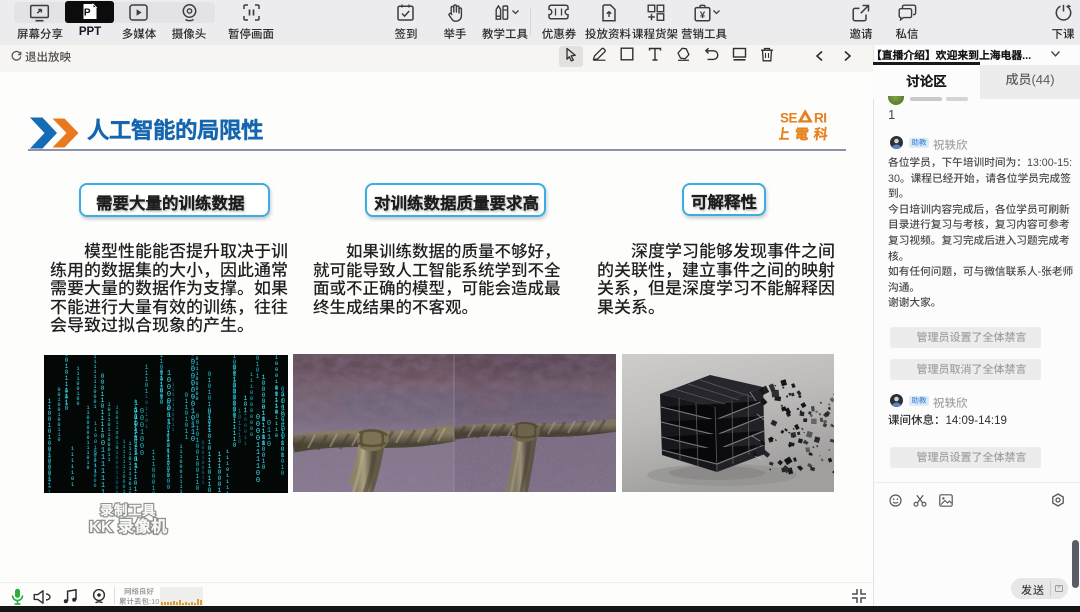  What do you see at coordinates (806, 134) in the screenshot?
I see `svg-text: 上電科` at bounding box center [806, 134].